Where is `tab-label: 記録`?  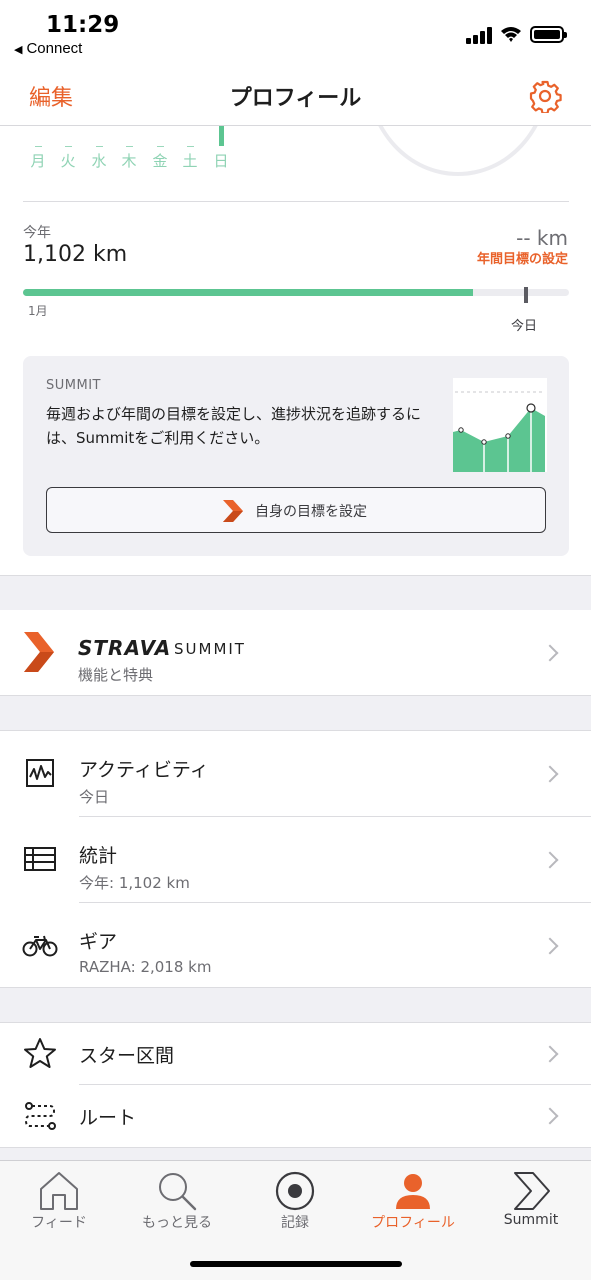
tab-label: 記録 is located at coordinates (295, 1223).